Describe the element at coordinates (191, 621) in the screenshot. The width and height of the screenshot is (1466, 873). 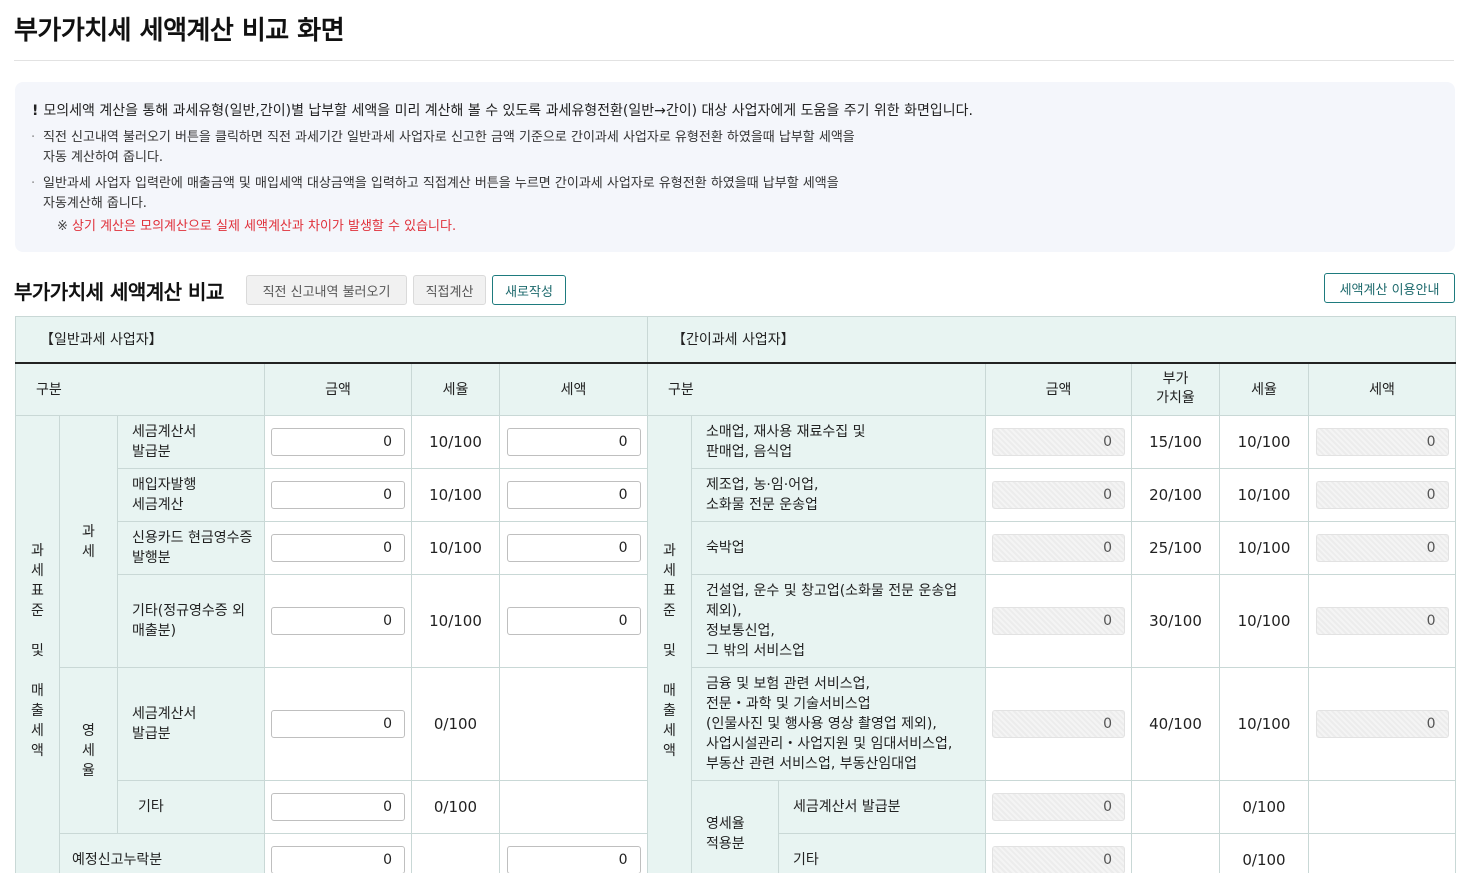
I see `general-row-label: 기타(정규영수증 외 매출분)` at that location.